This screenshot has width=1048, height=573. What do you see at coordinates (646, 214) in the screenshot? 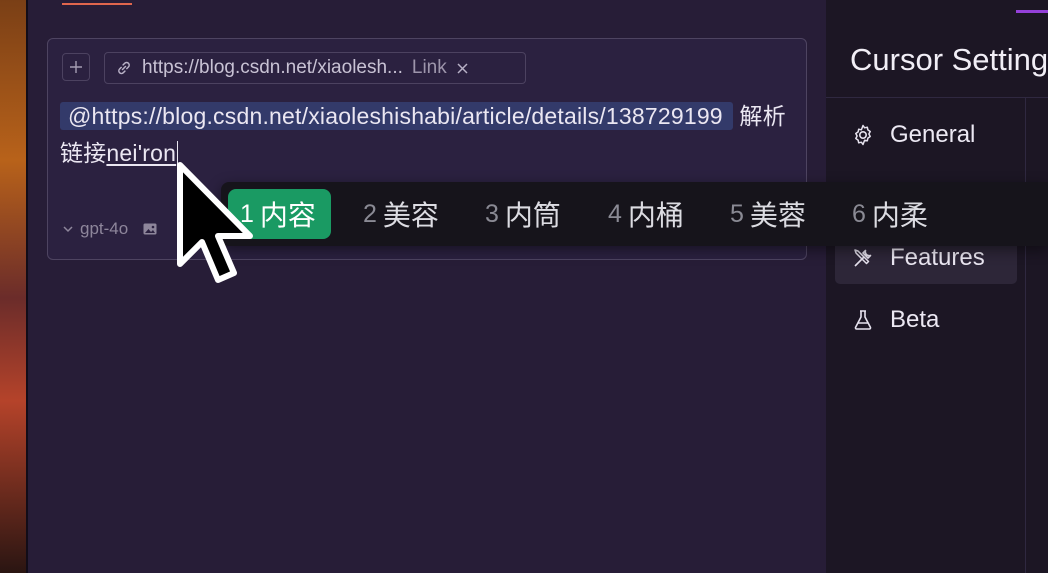
I see `ime-candidate: 4 内桶` at bounding box center [646, 214].